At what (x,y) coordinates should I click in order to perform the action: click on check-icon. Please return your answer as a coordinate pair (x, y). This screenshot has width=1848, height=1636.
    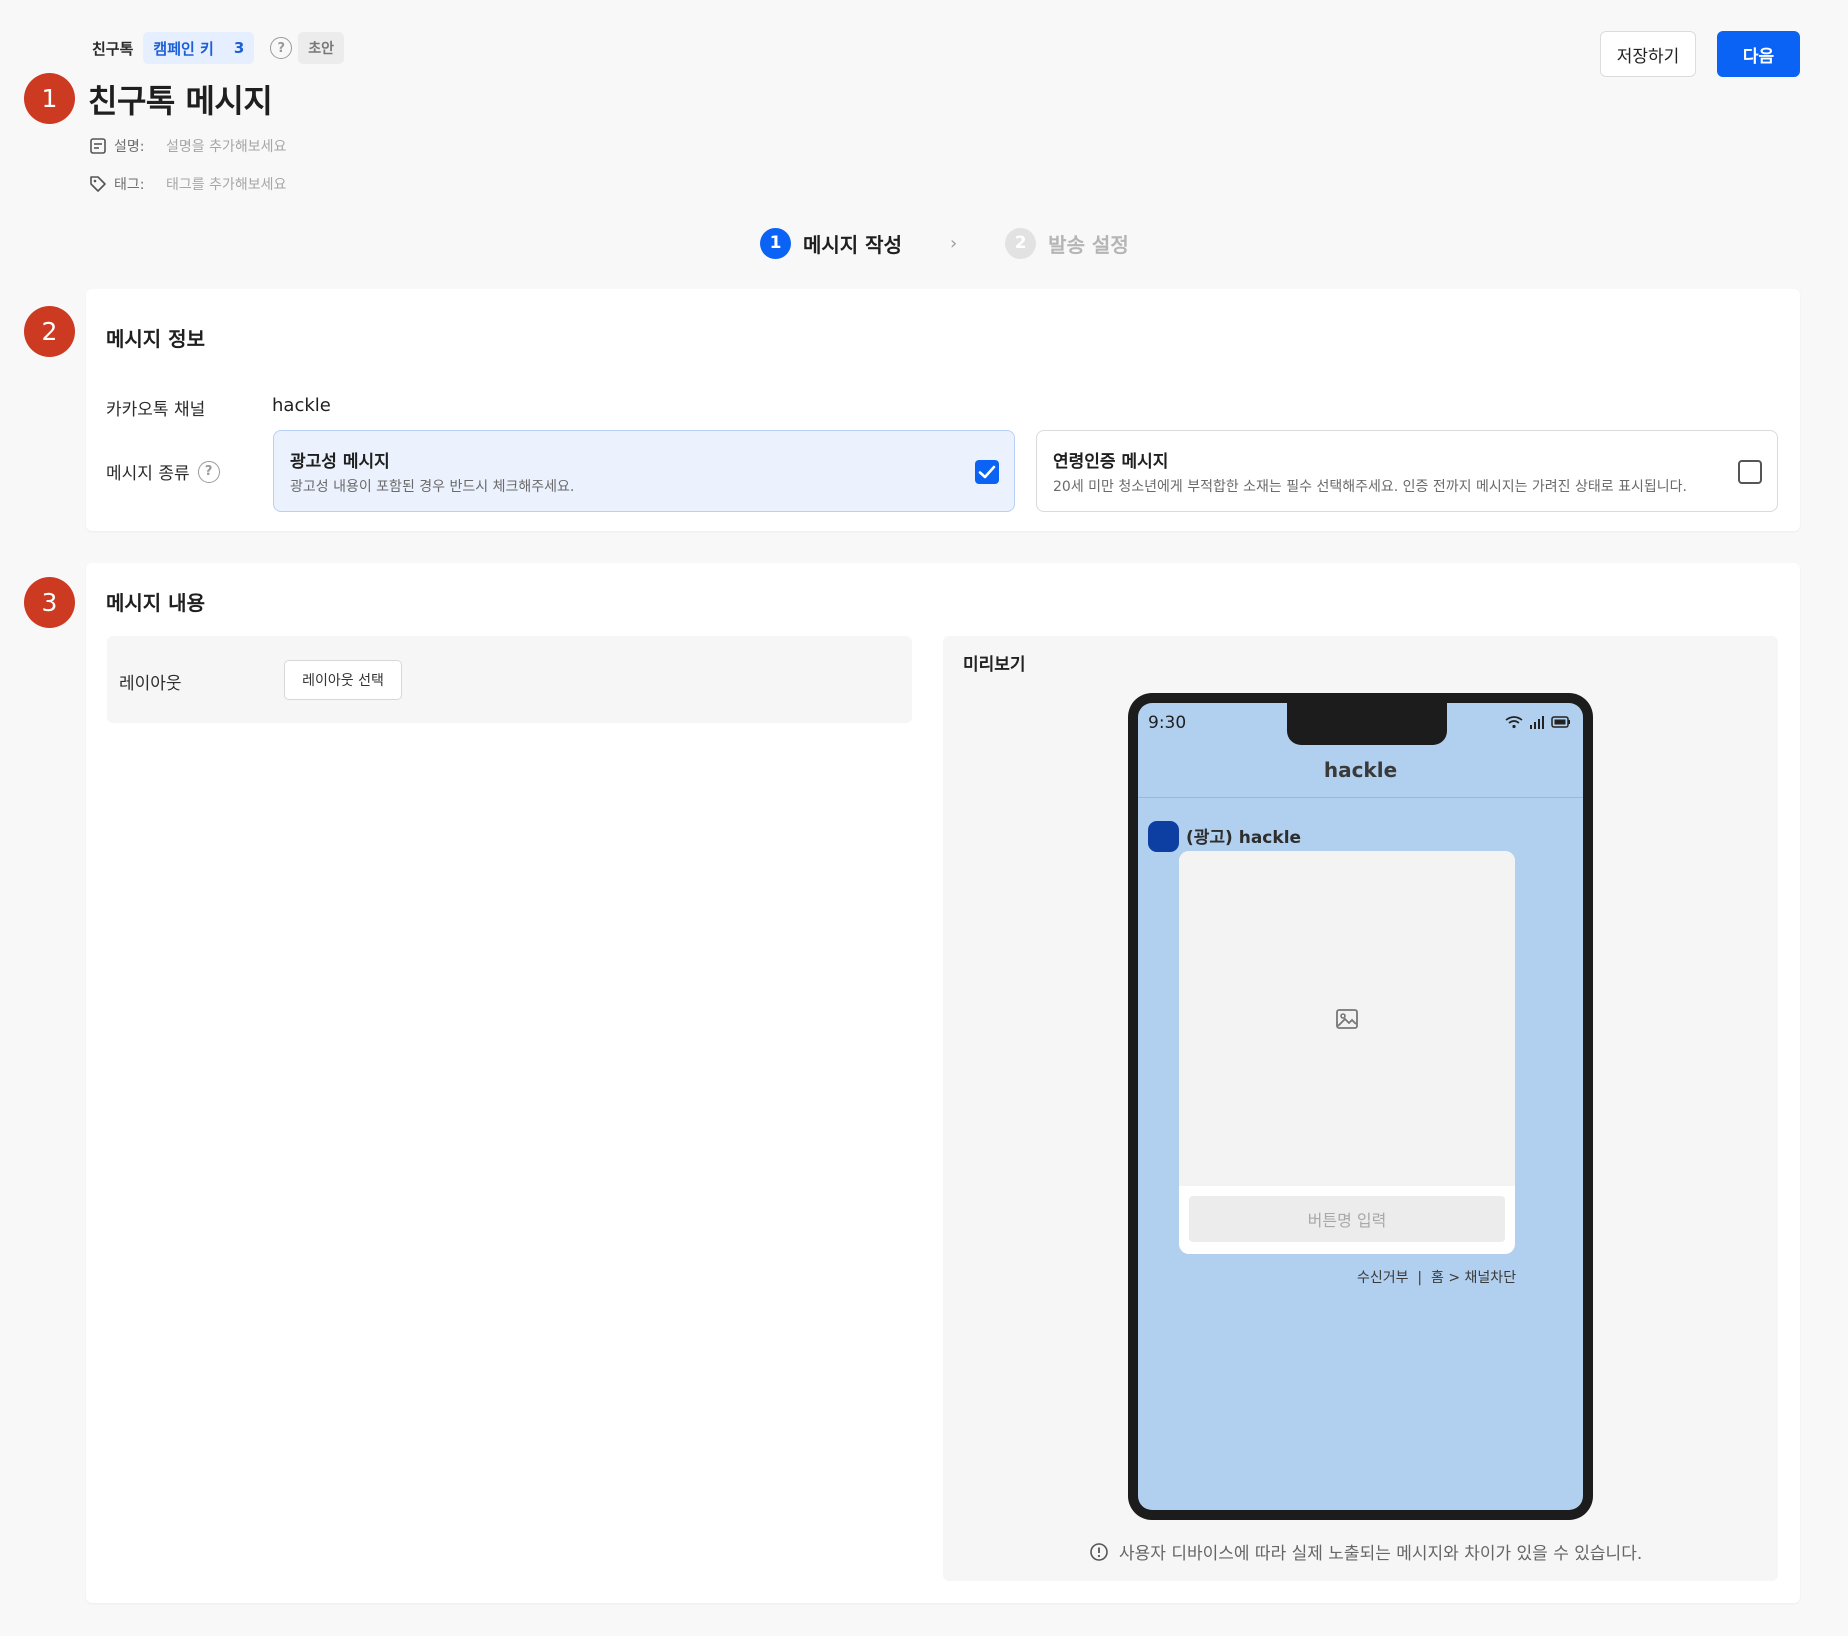
    Looking at the image, I should click on (987, 472).